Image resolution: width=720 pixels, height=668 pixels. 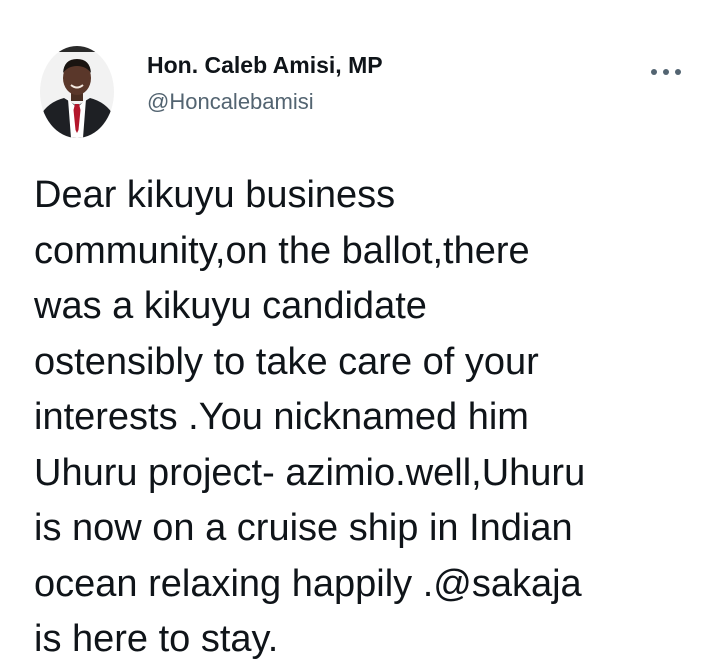 What do you see at coordinates (230, 306) in the screenshot?
I see `tweet-text-line: was a kikuyu candidate` at bounding box center [230, 306].